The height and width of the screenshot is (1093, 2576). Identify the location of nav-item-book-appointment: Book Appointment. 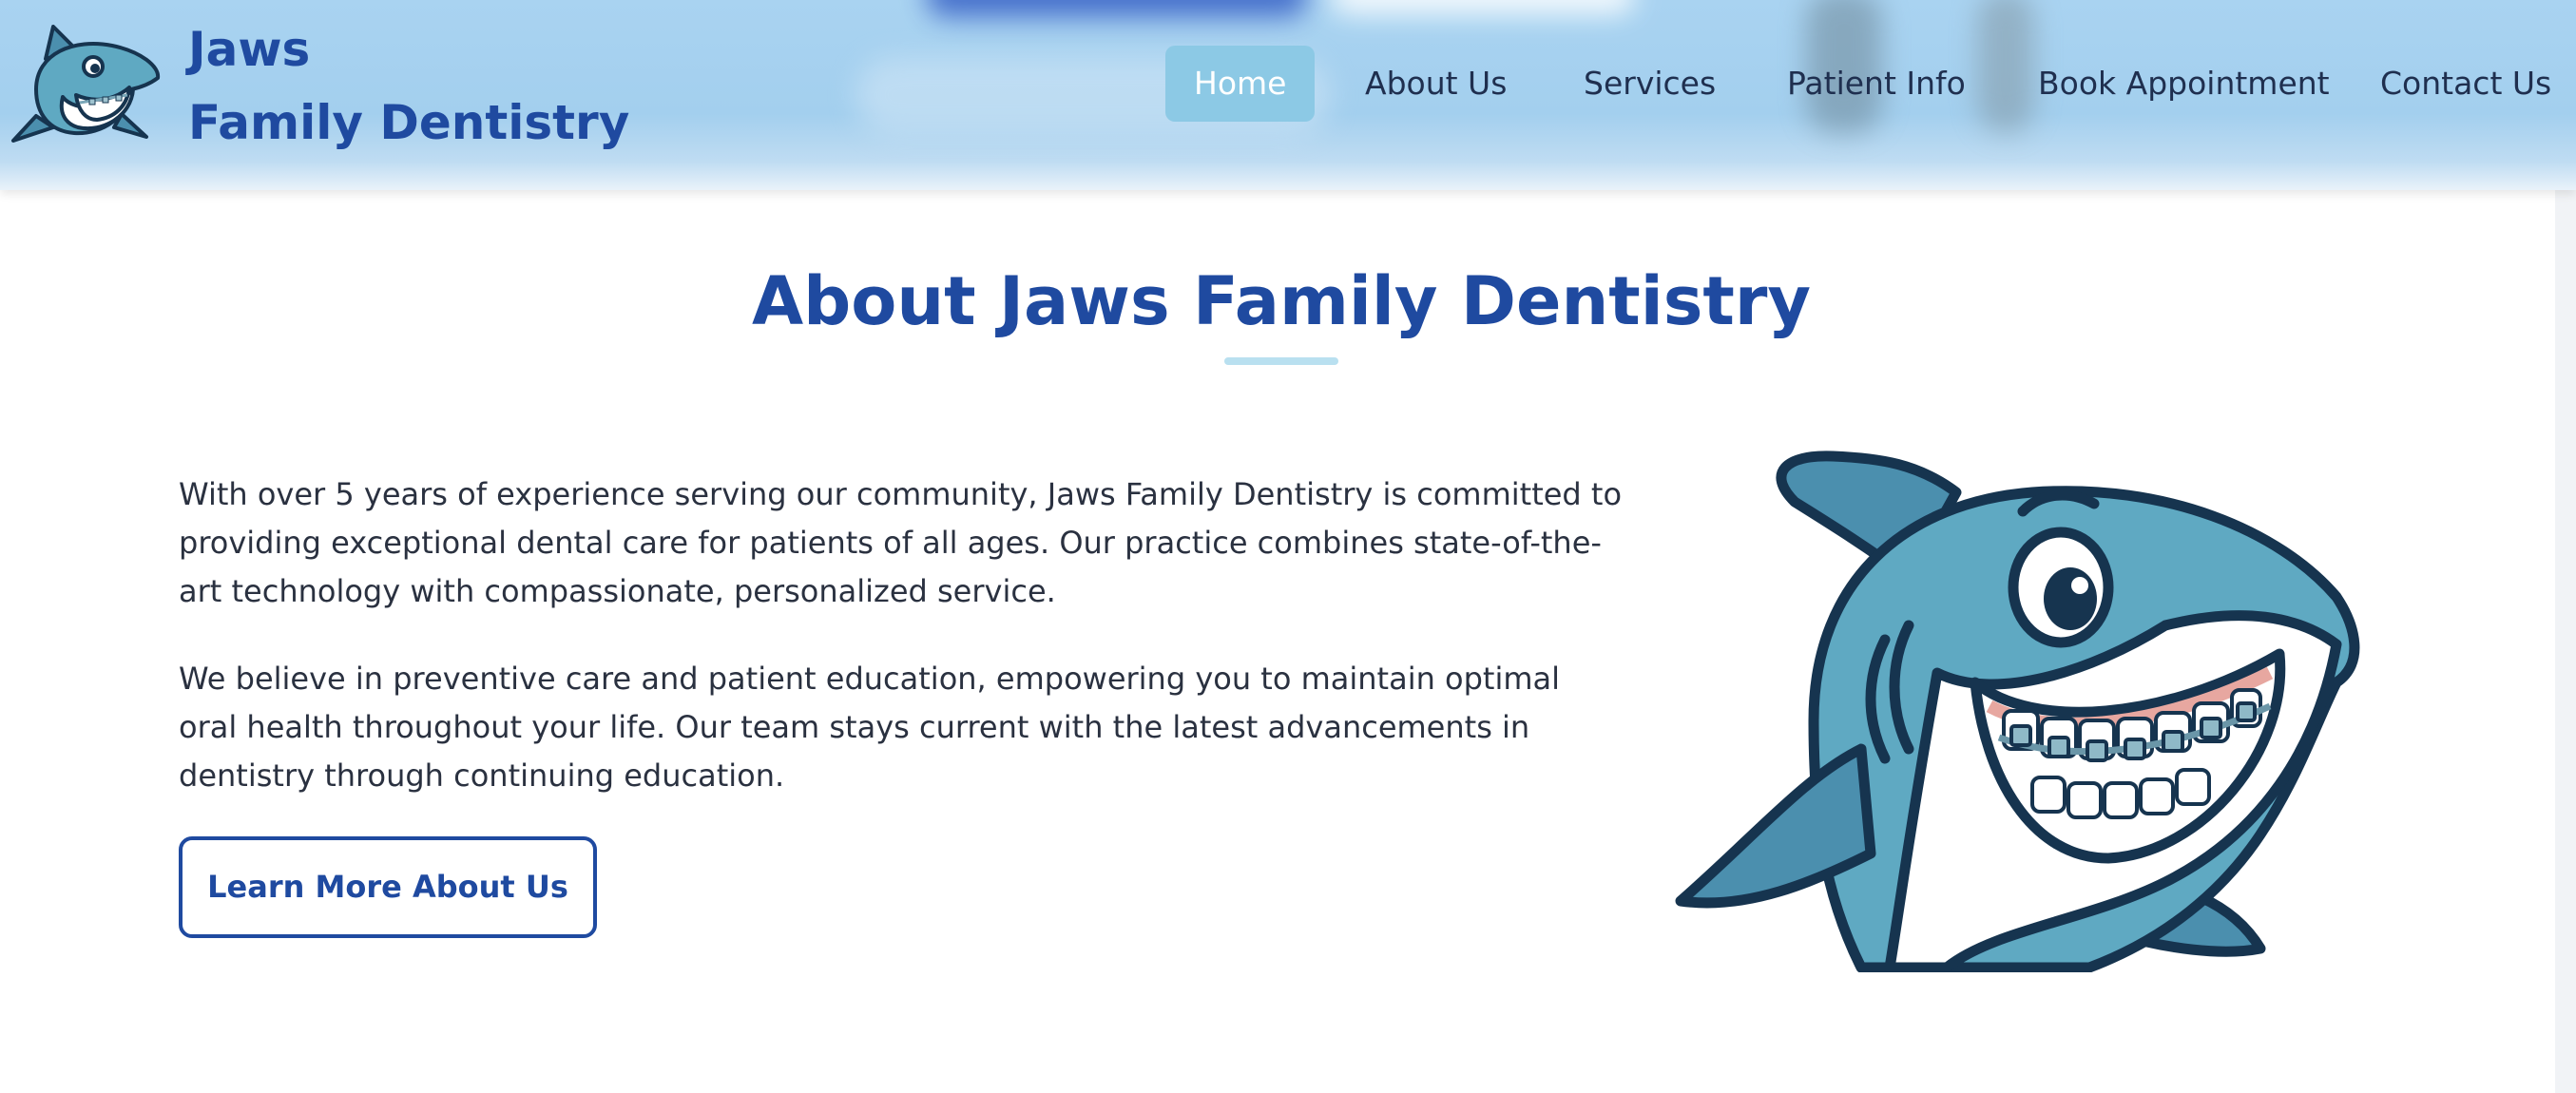
(2184, 84).